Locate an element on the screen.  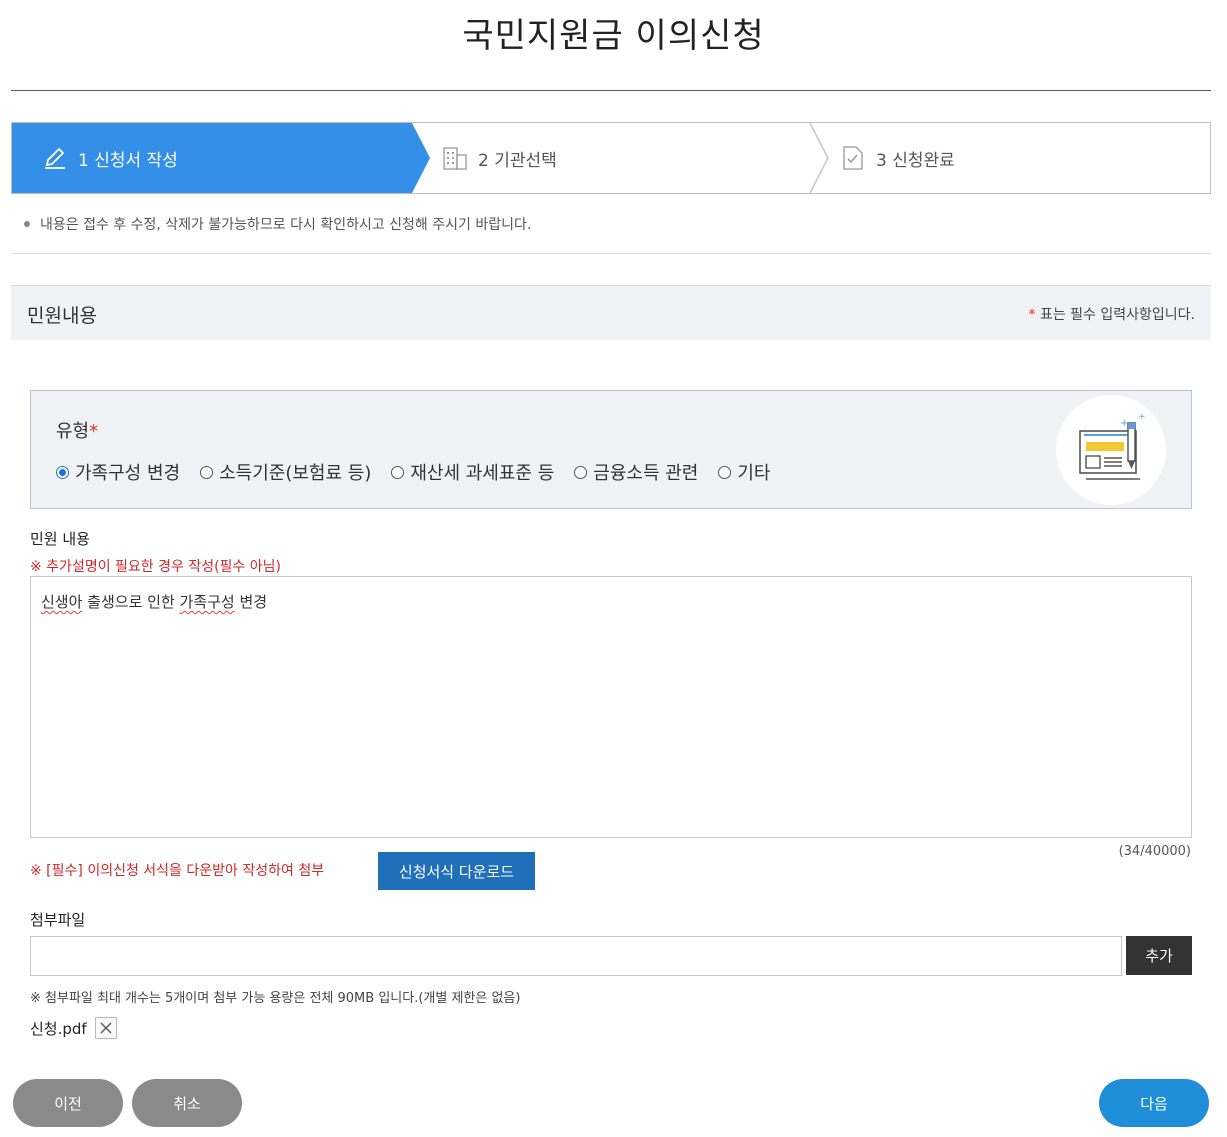
radio-property-tax: 재산세 과세표준 등 is located at coordinates (472, 472).